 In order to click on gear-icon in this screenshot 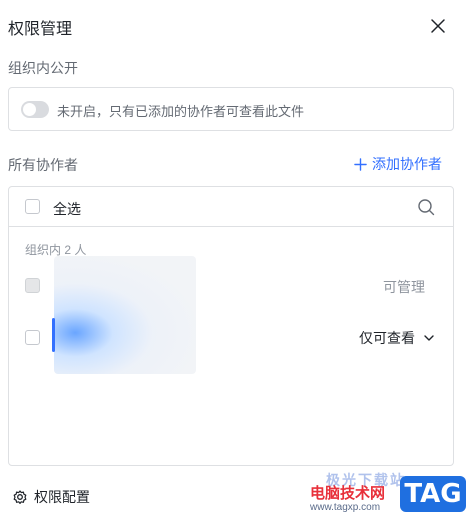, I will do `click(20, 497)`.